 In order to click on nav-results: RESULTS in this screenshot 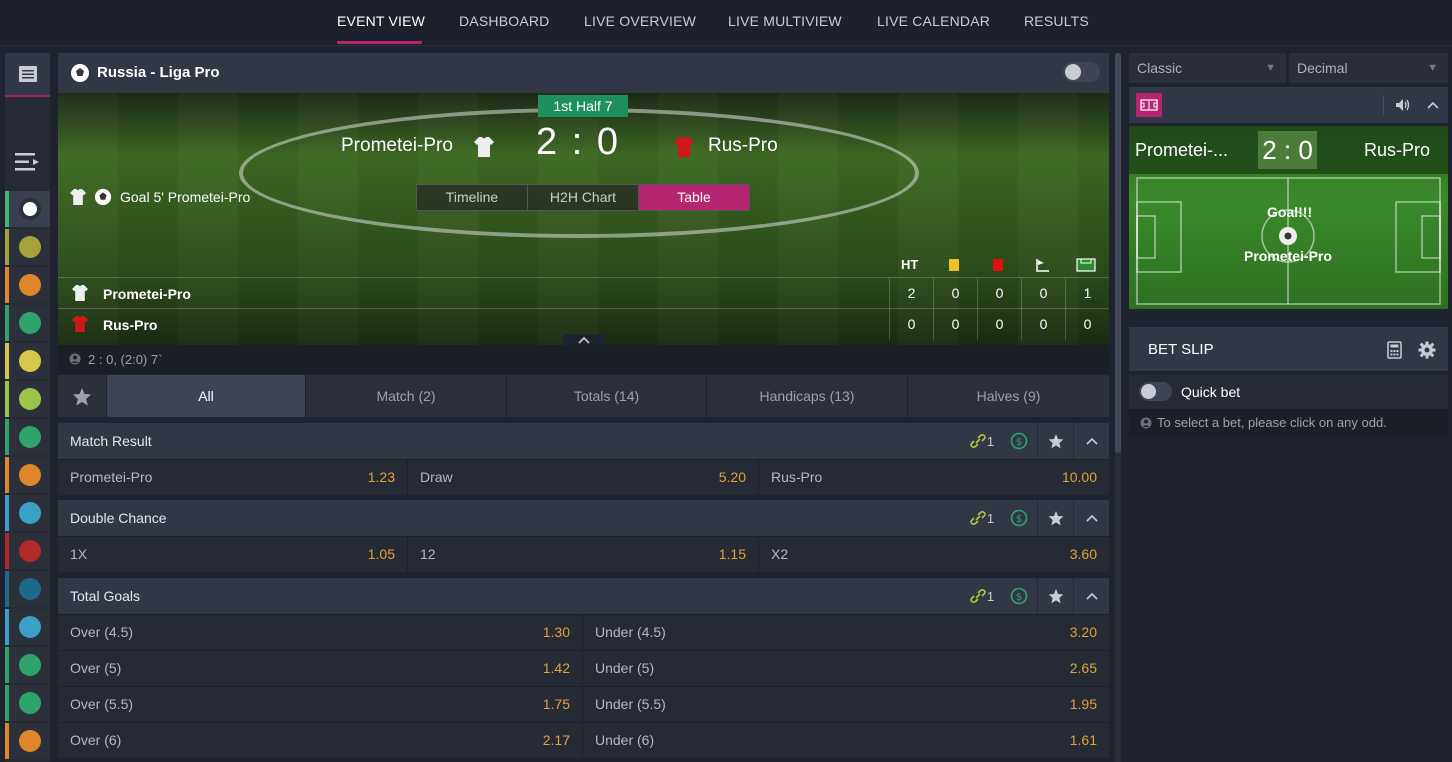, I will do `click(1056, 21)`.